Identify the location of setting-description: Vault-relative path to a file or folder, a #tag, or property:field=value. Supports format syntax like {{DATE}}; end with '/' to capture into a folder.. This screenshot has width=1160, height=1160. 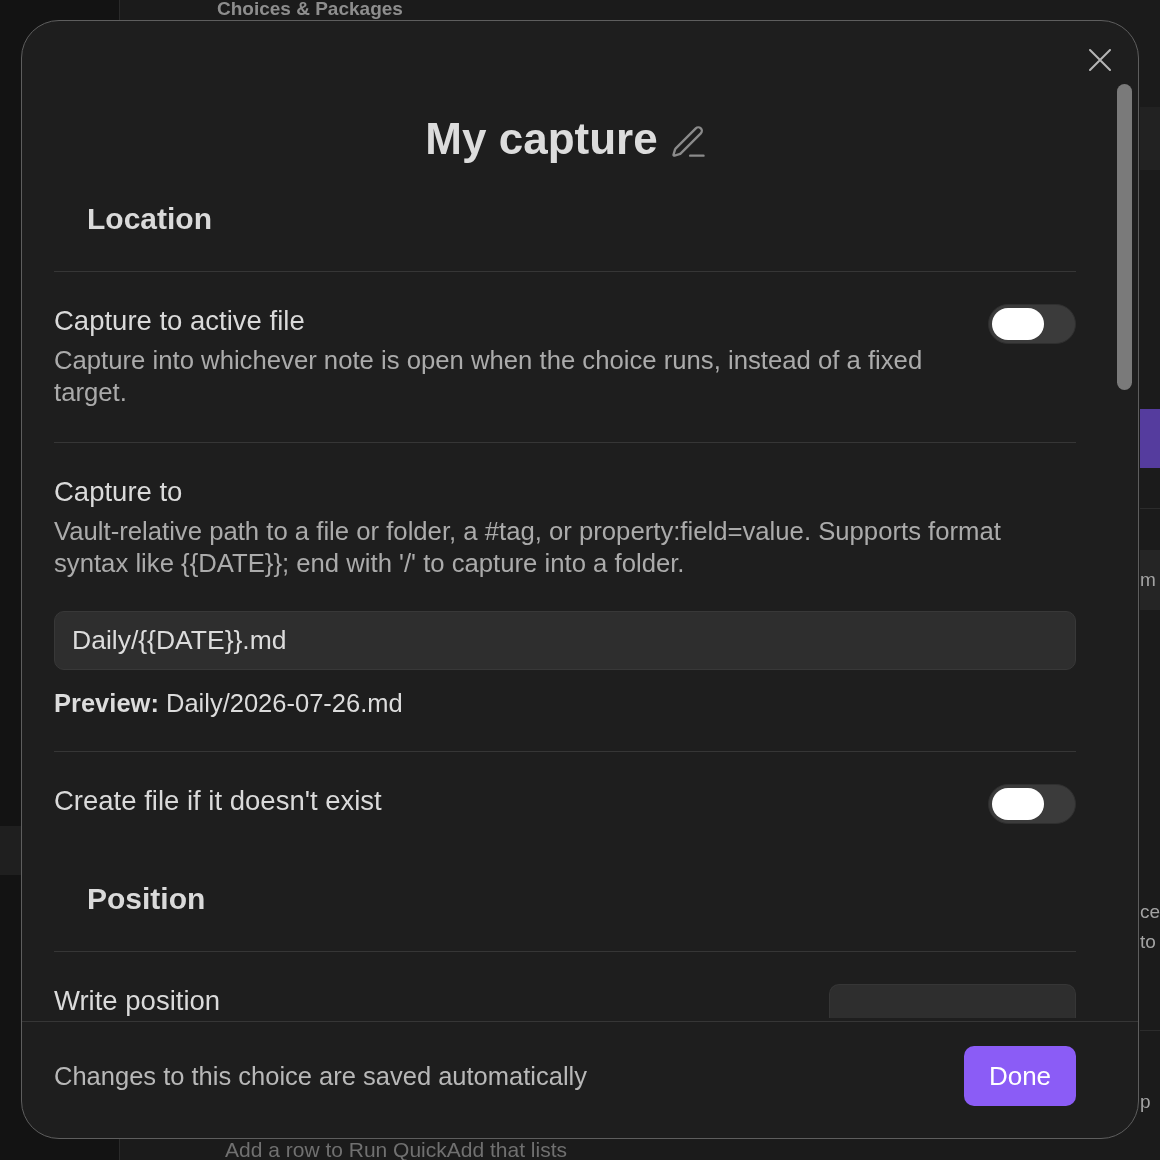
(528, 547).